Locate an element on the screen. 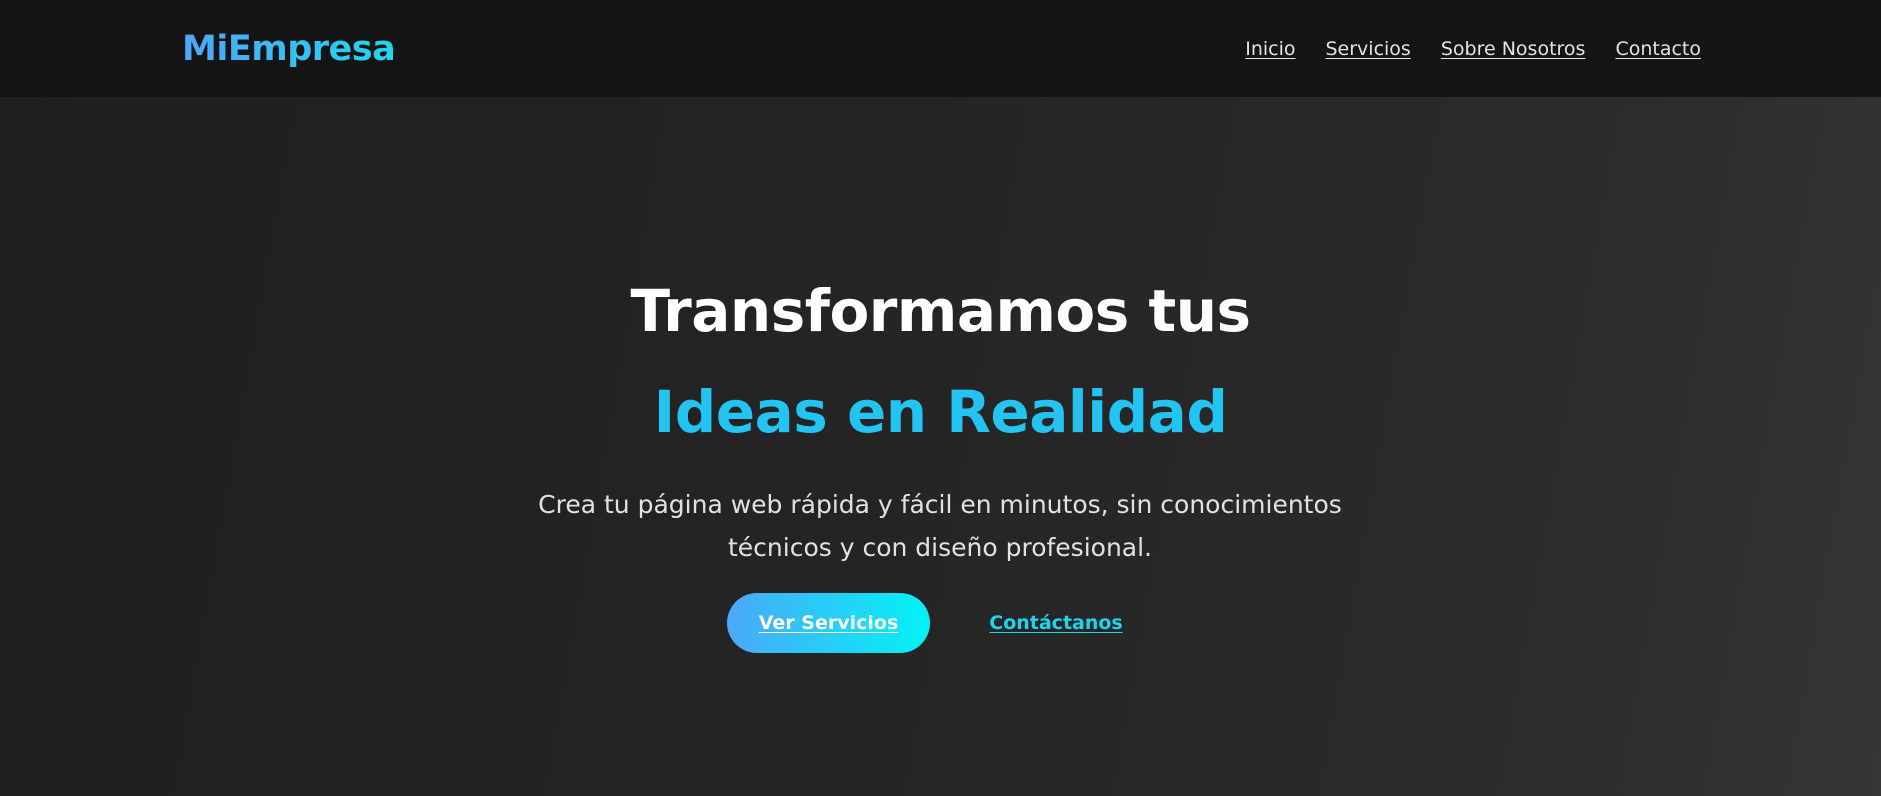 Image resolution: width=1881 pixels, height=796 pixels. nav-link-servicios: Servicios is located at coordinates (1368, 49).